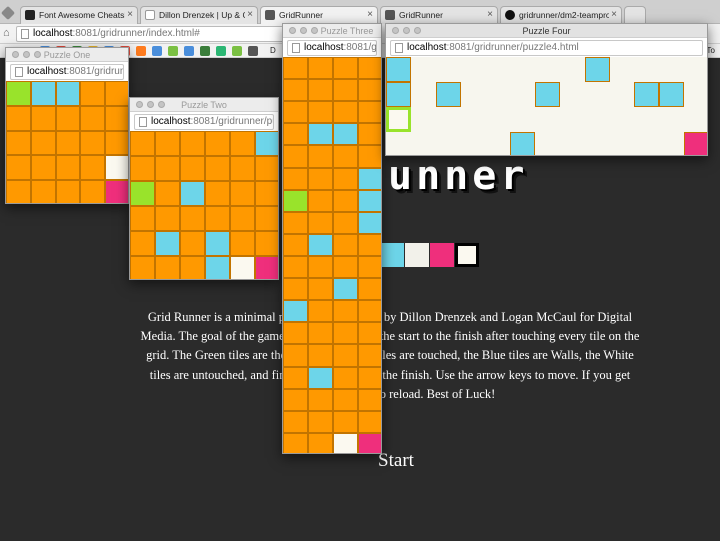  I want to click on window-address-bar: localhost:8081/gridrunner/, so click(67, 72).